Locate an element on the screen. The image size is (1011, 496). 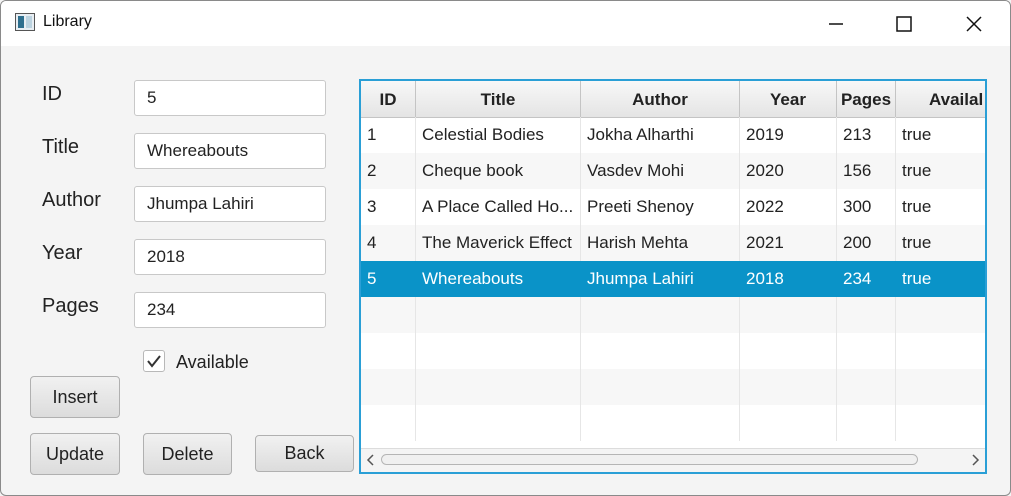
title-field: Whereabouts is located at coordinates (230, 151).